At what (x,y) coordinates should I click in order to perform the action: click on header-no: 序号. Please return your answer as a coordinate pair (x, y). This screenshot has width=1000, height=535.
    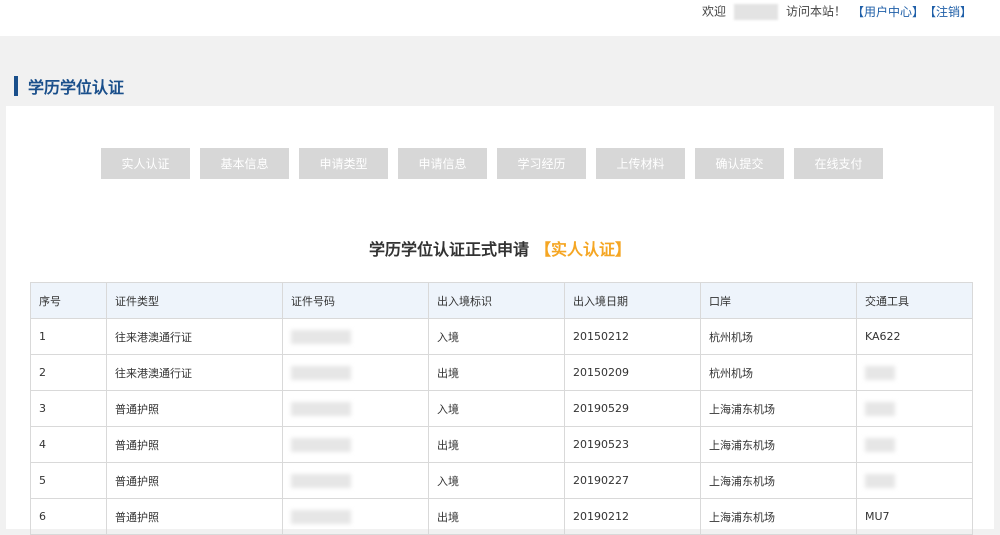
    Looking at the image, I should click on (68, 300).